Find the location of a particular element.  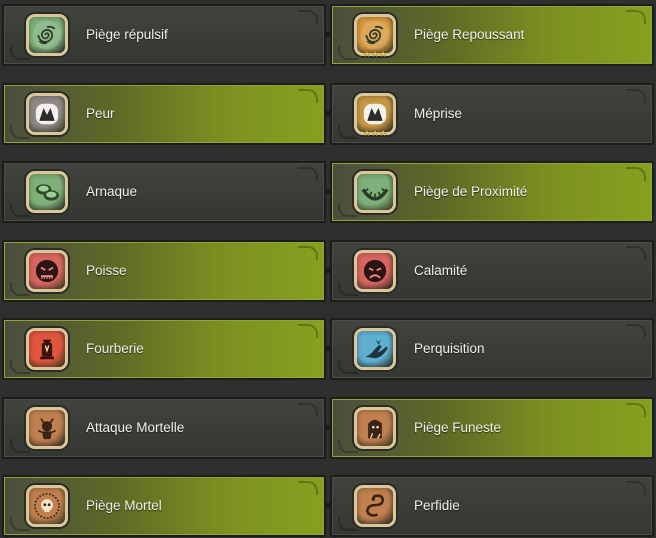

spell-variant-row: Poisse Calamité is located at coordinates (328, 271).